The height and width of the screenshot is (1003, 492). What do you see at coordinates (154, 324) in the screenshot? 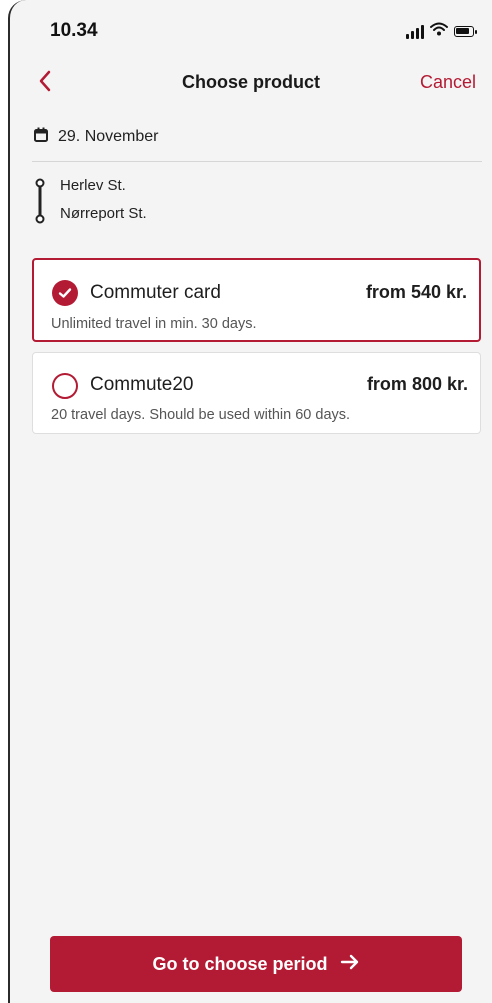
I see `product-description: Unlimited travel in min. 30 days.` at bounding box center [154, 324].